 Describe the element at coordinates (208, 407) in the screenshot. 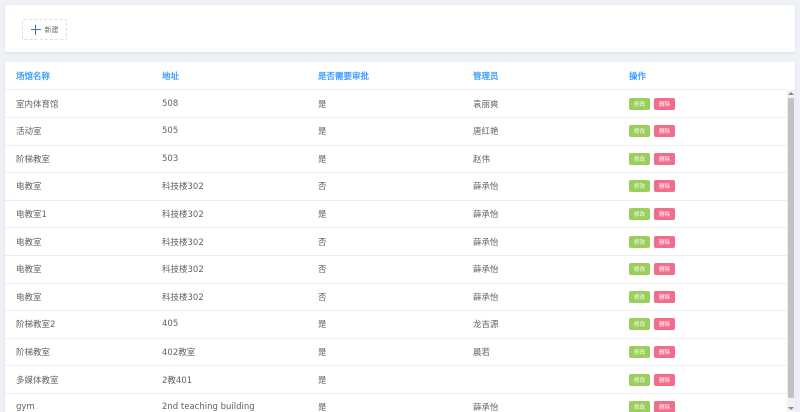

I see `cell-address: 2nd teaching building` at that location.